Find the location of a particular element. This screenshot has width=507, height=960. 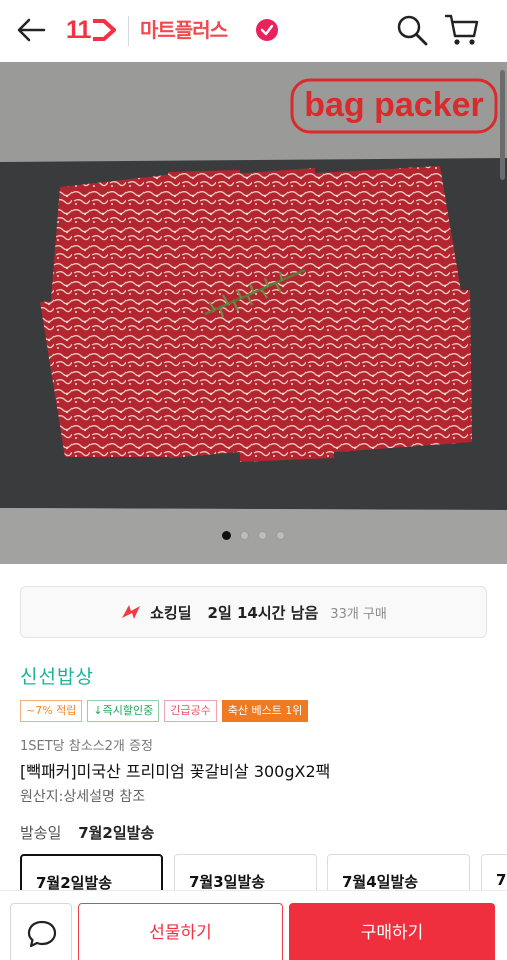

shipping-label: 발송일 is located at coordinates (41, 833).